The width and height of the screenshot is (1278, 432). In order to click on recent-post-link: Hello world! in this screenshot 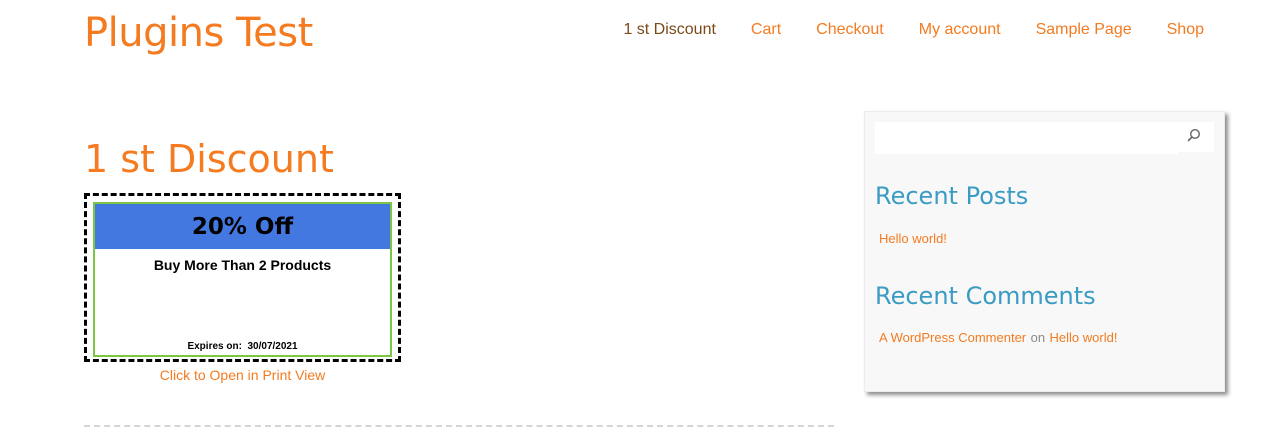, I will do `click(913, 238)`.